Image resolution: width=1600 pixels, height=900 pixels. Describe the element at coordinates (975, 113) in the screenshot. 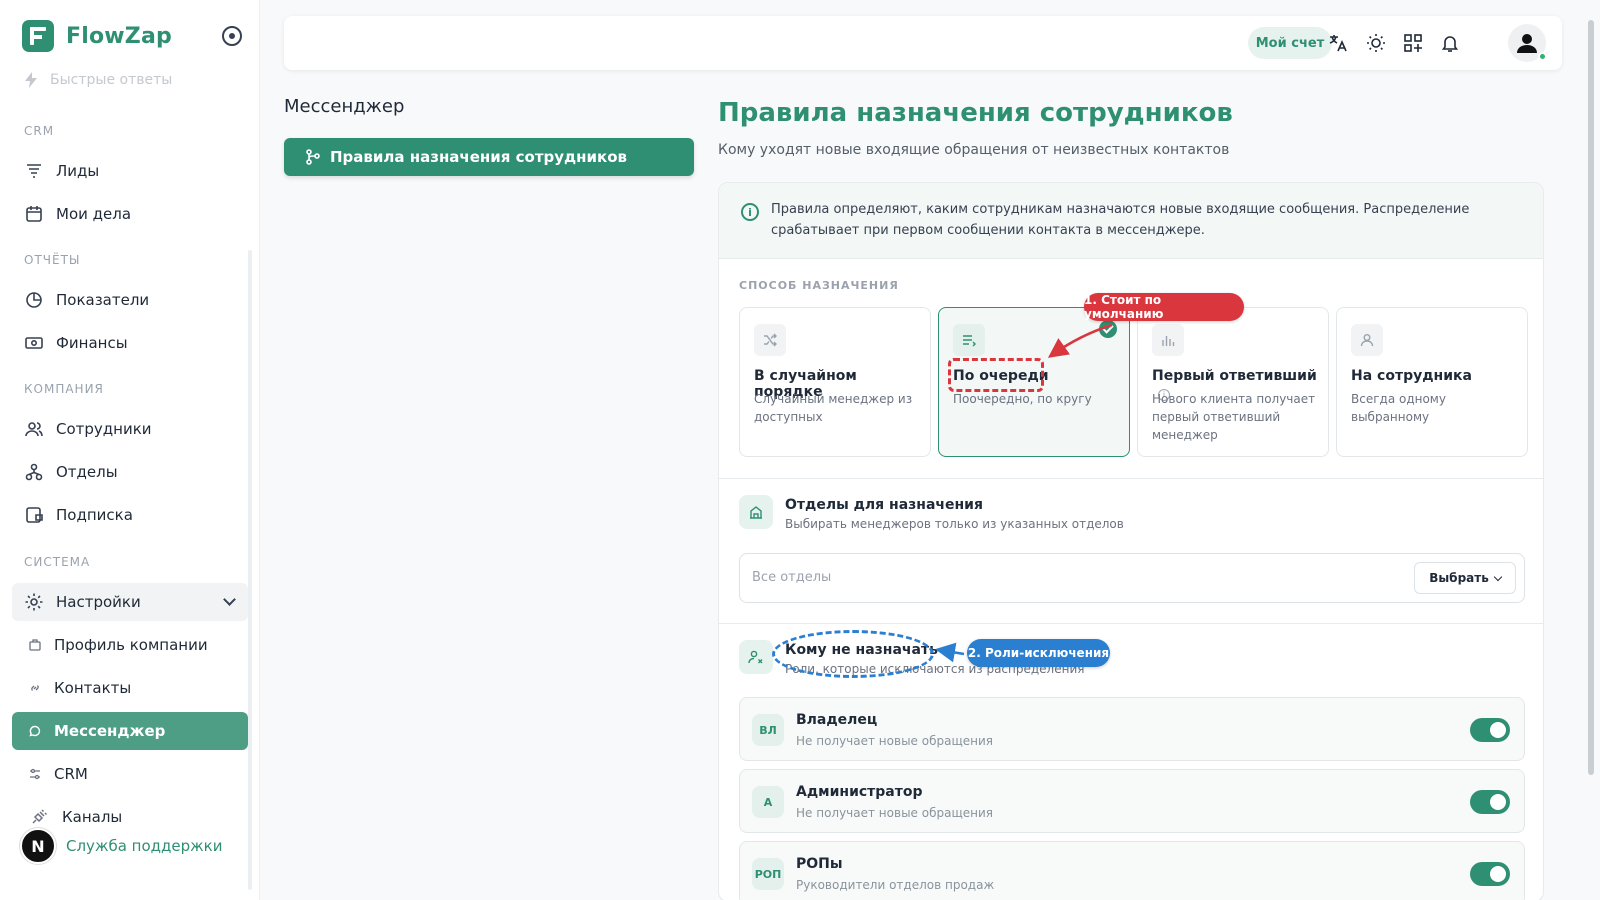

I see `page-title: Правила назначения сотрудников` at that location.